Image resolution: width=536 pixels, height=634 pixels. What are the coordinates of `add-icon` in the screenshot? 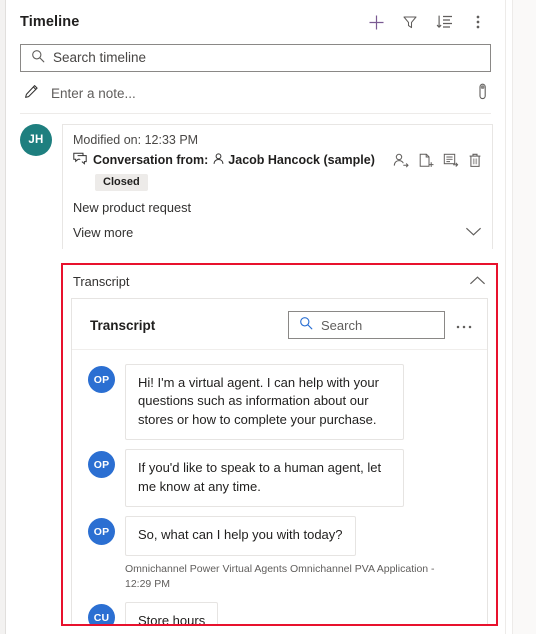 It's located at (376, 22).